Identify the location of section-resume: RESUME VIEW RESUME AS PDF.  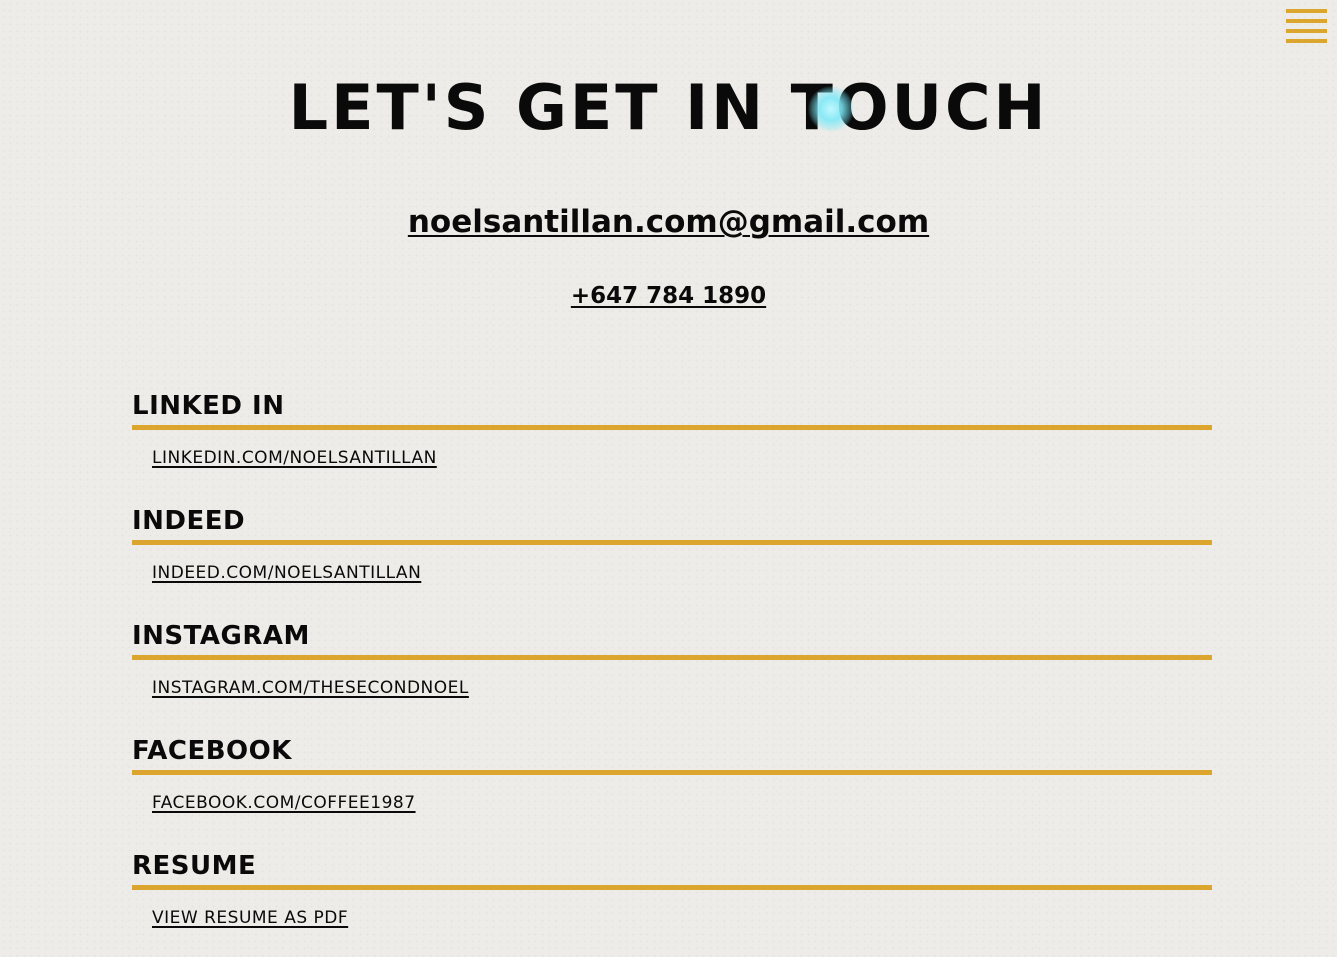
(672, 902).